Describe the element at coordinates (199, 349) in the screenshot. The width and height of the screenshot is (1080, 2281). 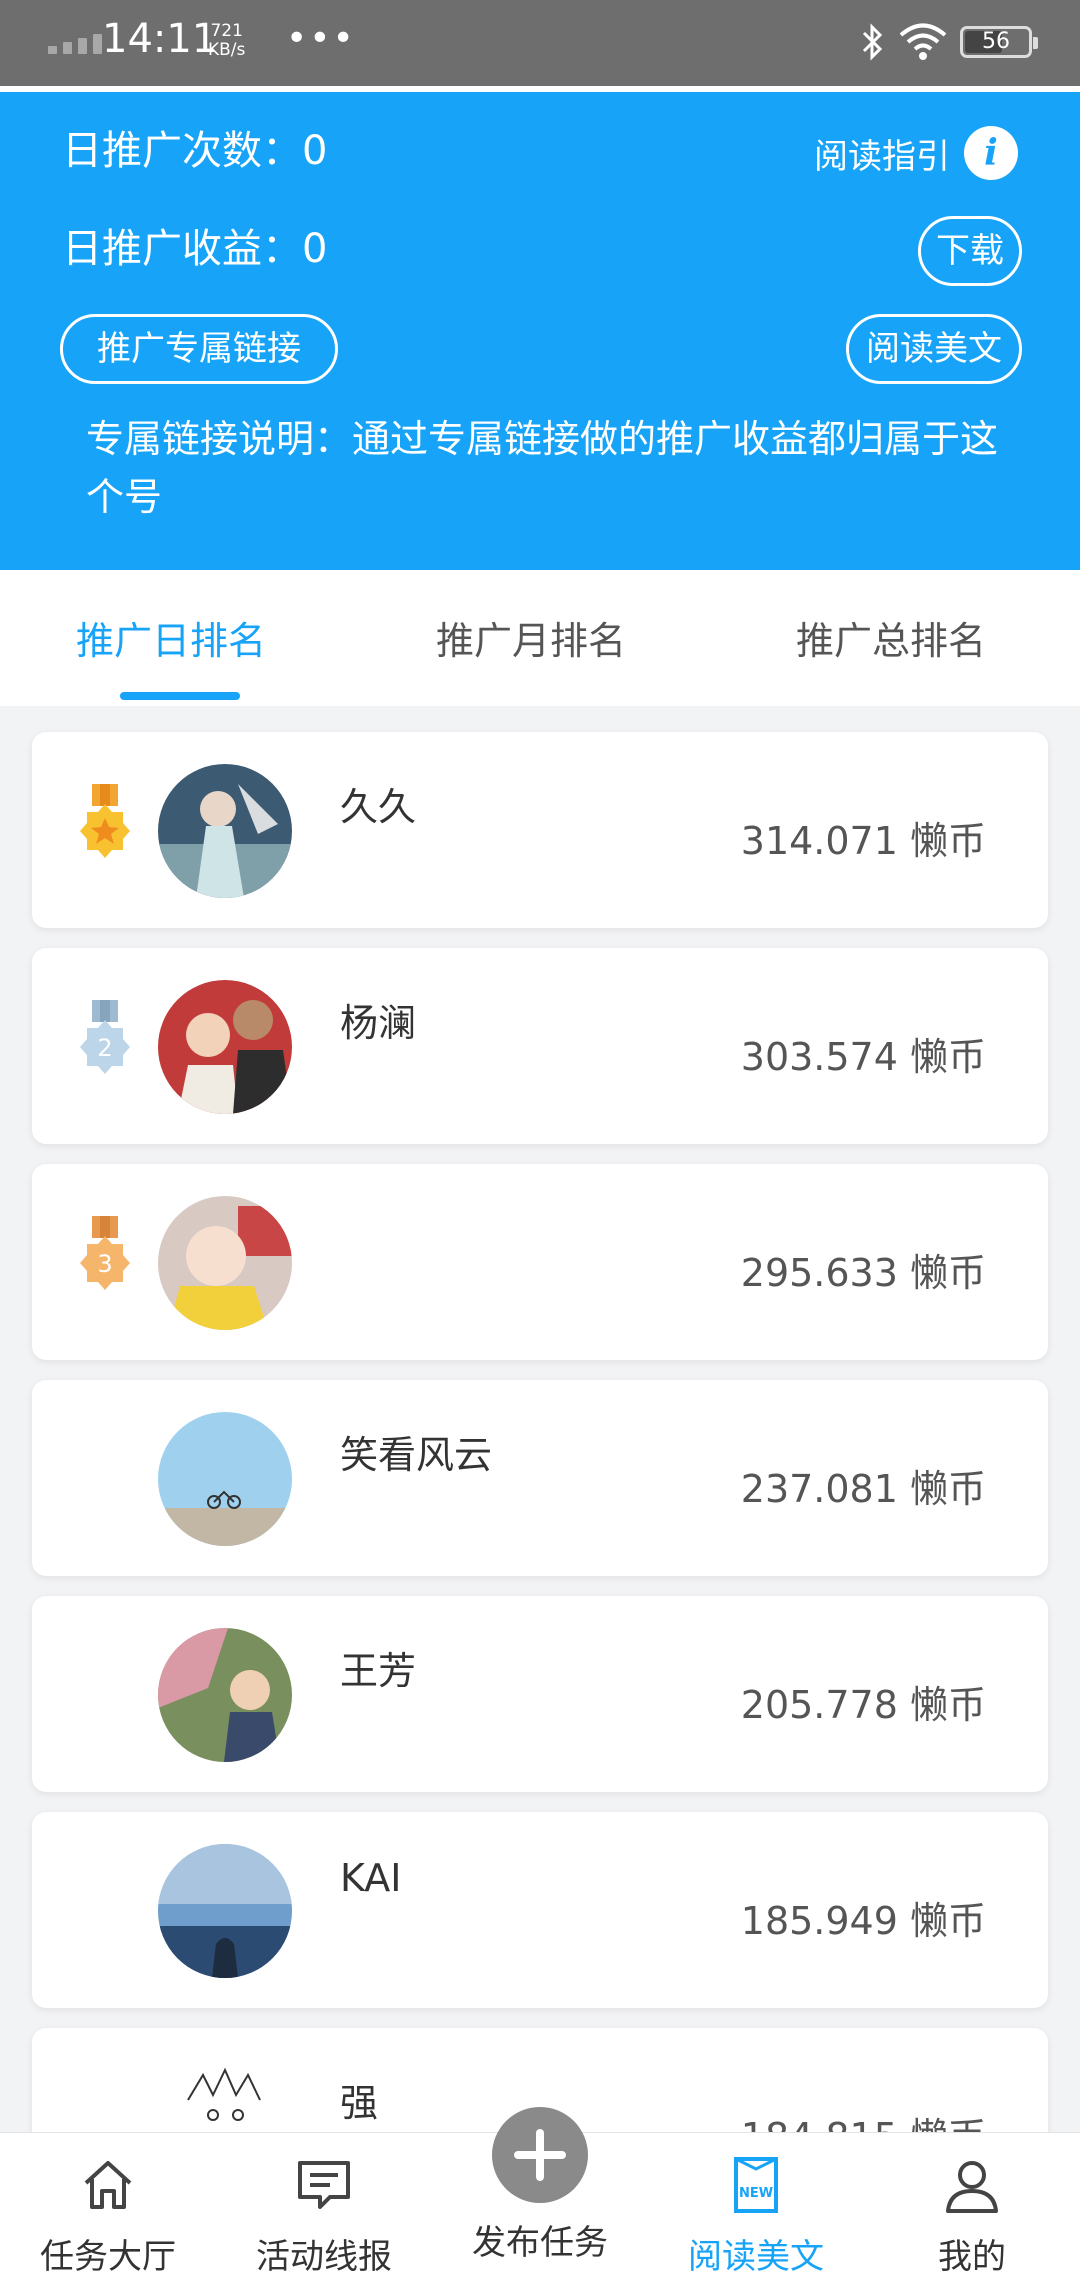
I see `exclusive-link-button: 推广专属链接` at that location.